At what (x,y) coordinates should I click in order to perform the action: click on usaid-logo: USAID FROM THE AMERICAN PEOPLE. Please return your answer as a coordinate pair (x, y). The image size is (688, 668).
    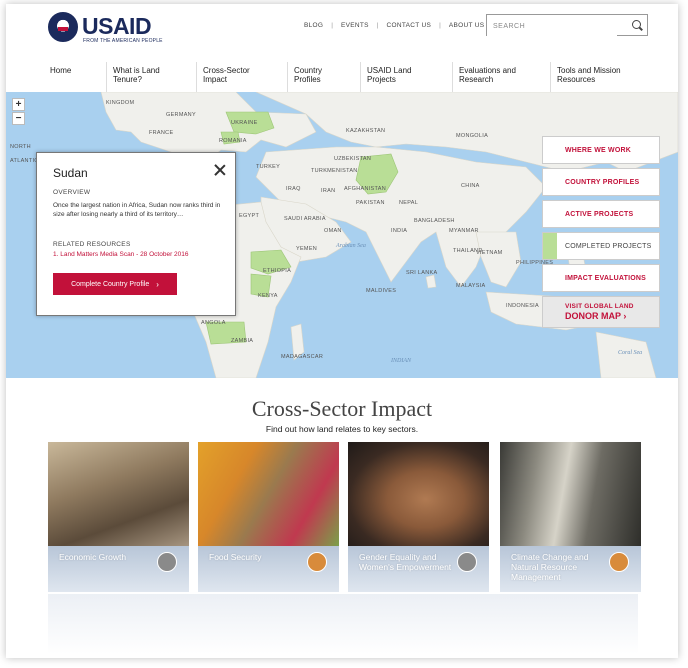
    Looking at the image, I should click on (108, 29).